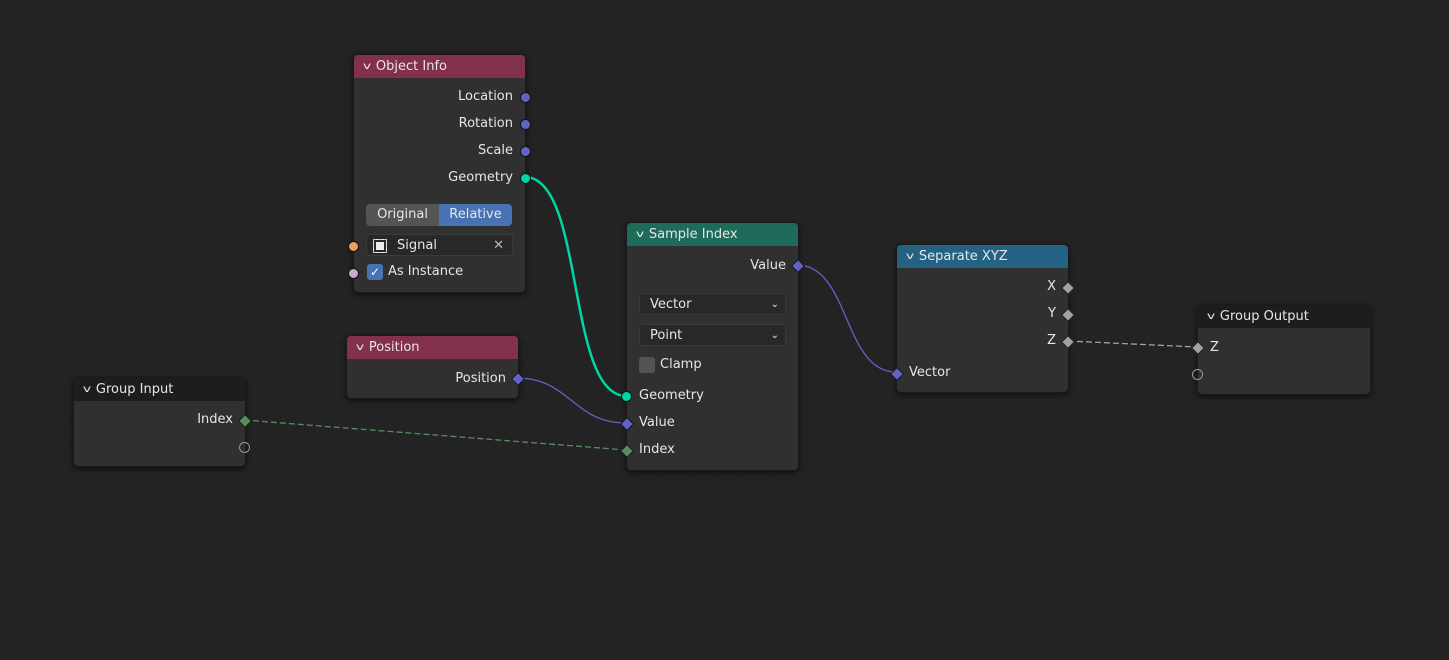 Image resolution: width=1449 pixels, height=660 pixels. I want to click on node-title: Position, so click(394, 347).